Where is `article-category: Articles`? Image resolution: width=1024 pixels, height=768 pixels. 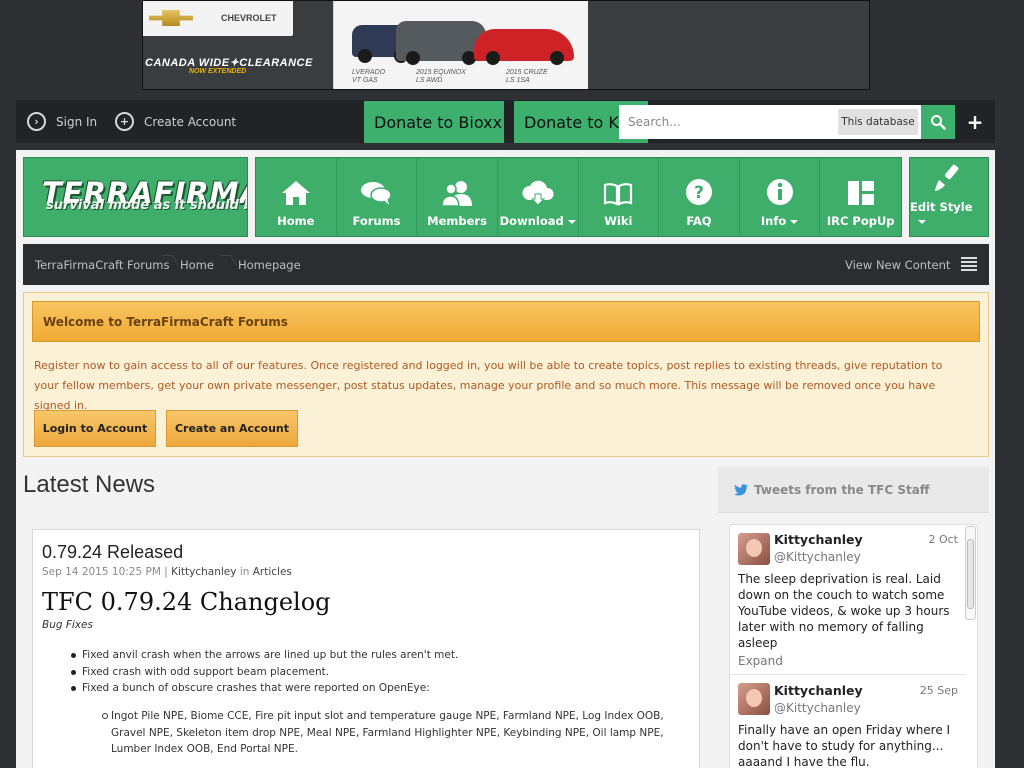 article-category: Articles is located at coordinates (272, 572).